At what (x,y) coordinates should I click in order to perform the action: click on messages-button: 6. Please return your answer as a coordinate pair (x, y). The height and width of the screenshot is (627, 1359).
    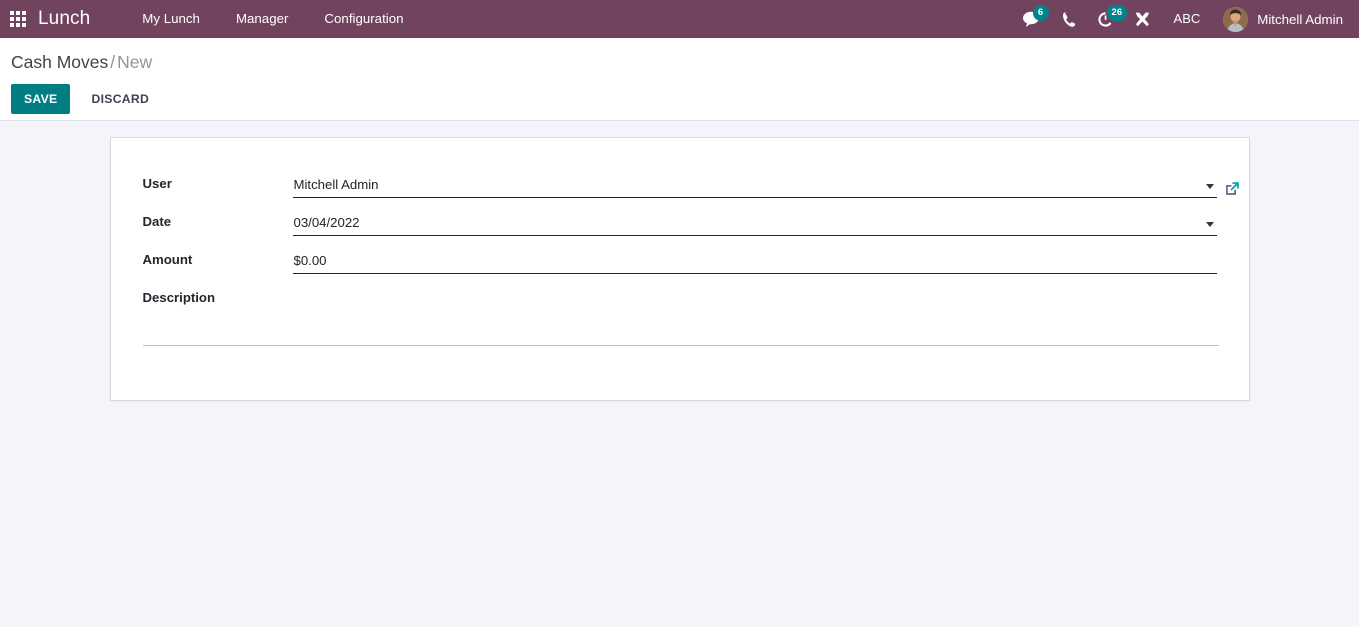
    Looking at the image, I should click on (1032, 19).